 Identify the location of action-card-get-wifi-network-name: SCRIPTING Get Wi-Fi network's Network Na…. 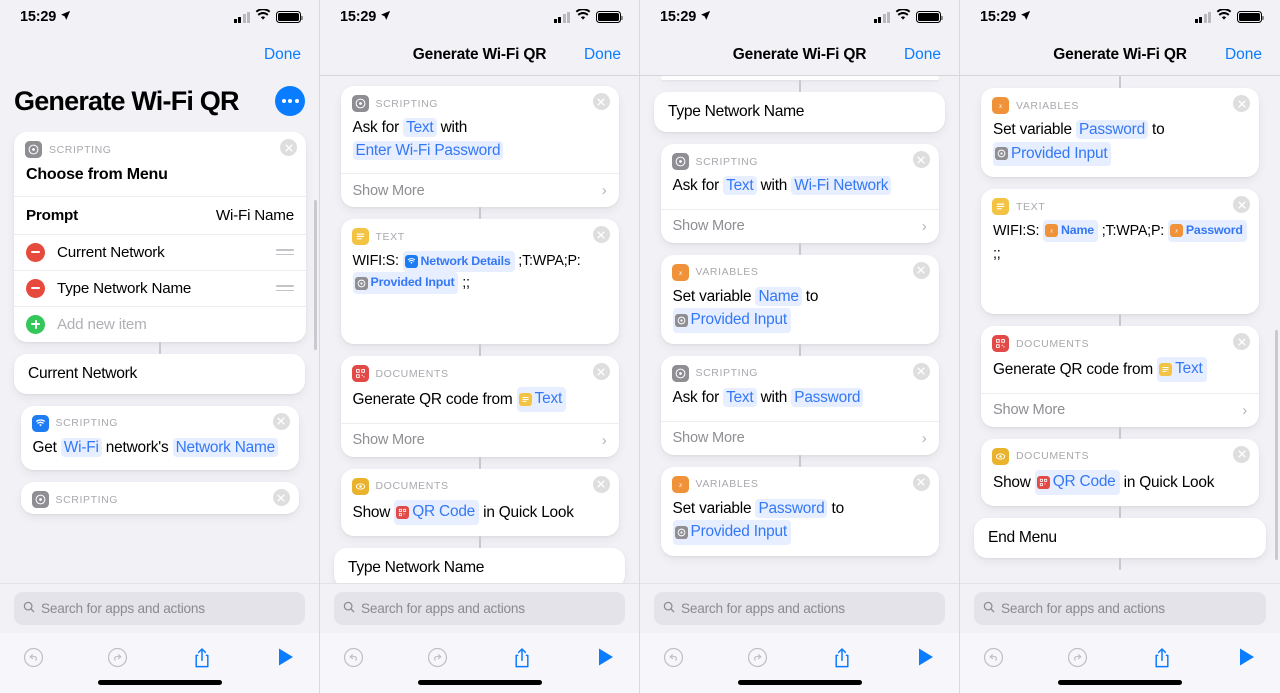
(159, 438).